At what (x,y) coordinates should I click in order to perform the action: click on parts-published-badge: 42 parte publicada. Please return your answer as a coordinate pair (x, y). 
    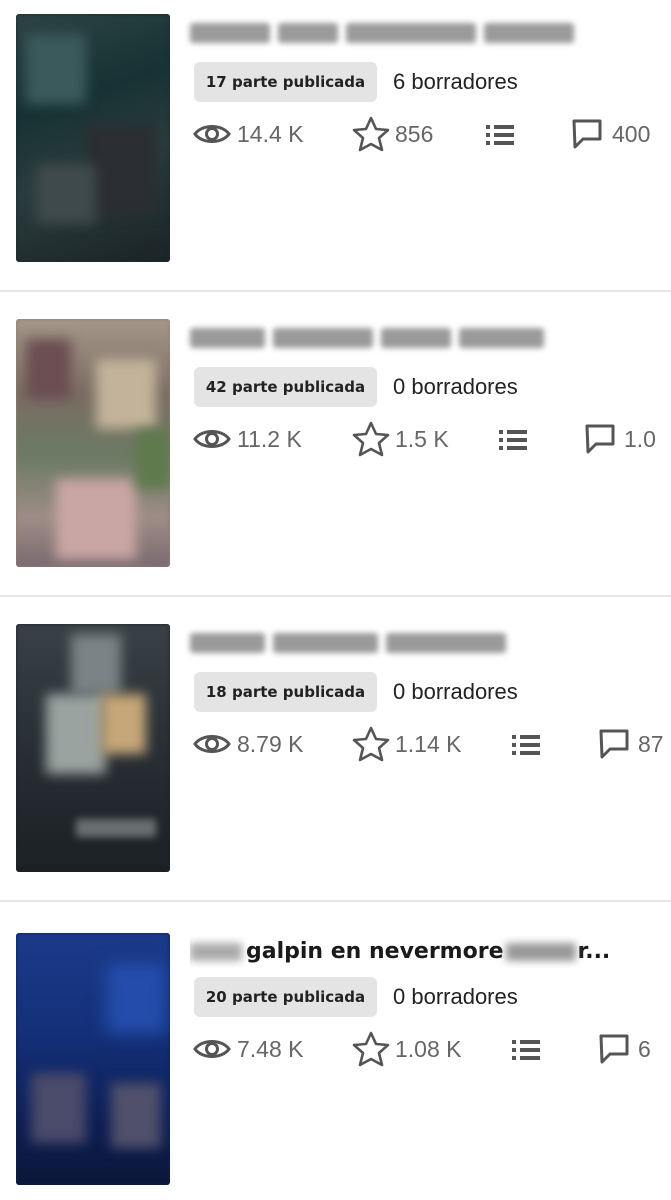
    Looking at the image, I should click on (285, 387).